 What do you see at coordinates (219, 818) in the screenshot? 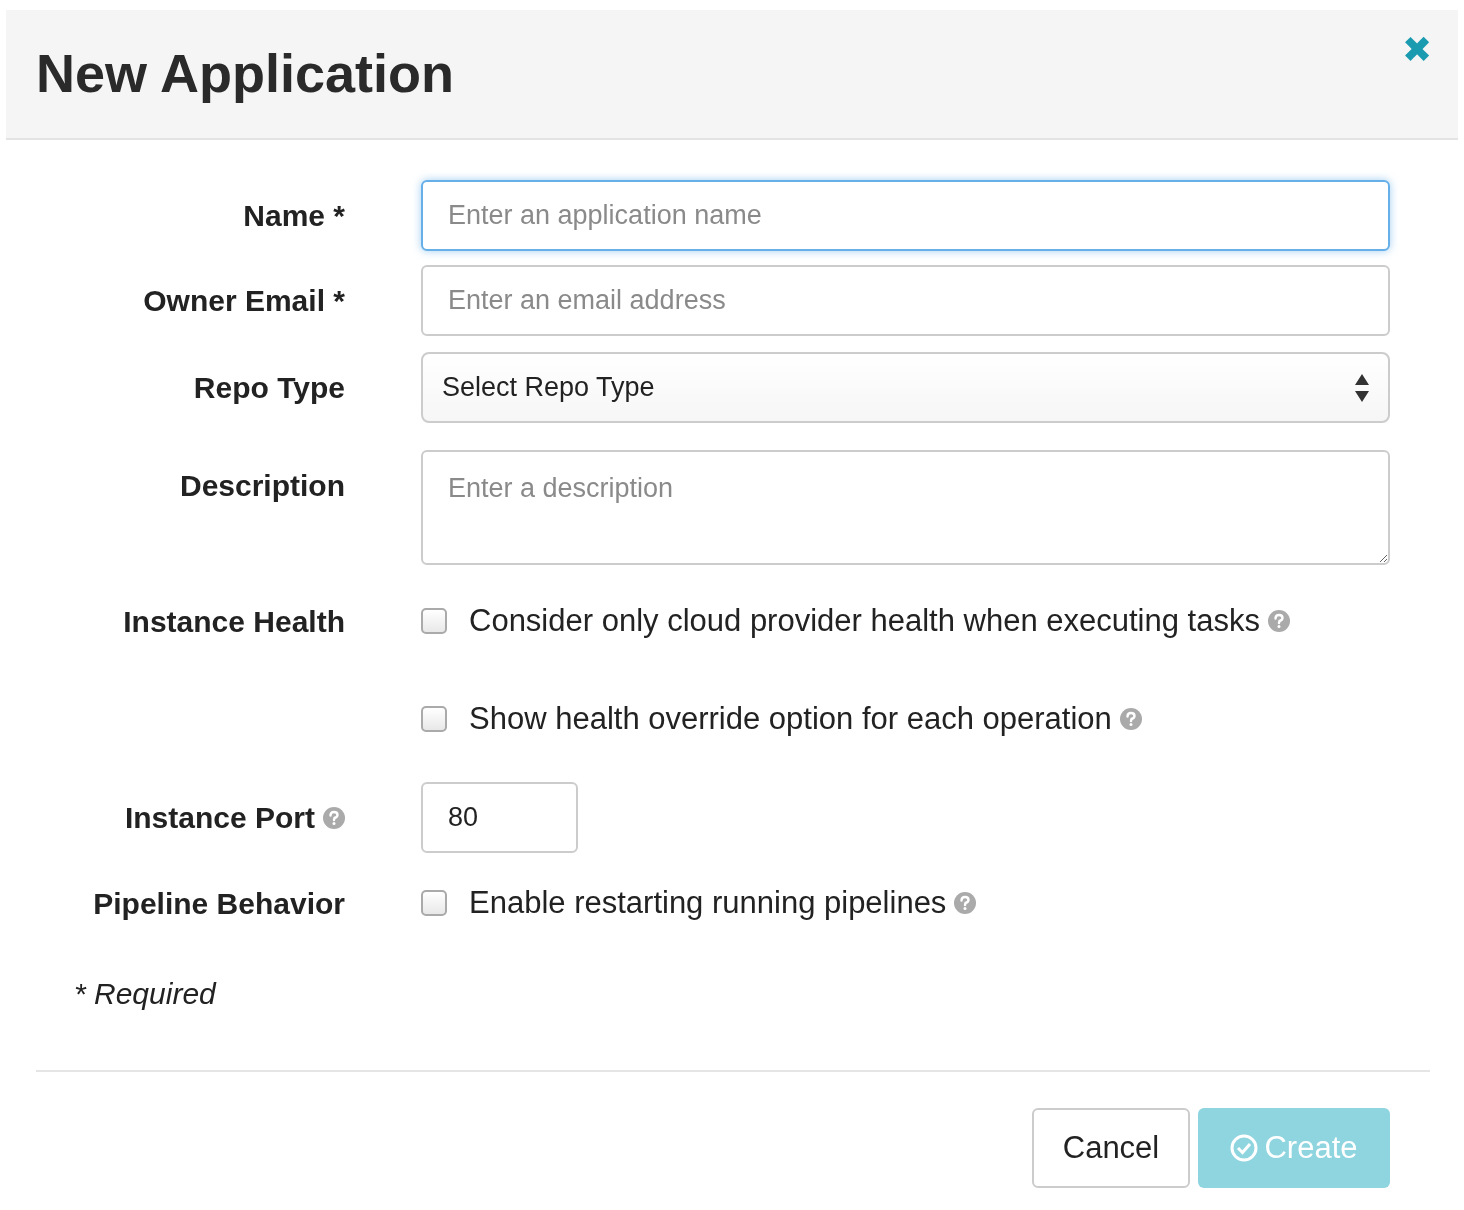
I see `field-label: Instance Port` at bounding box center [219, 818].